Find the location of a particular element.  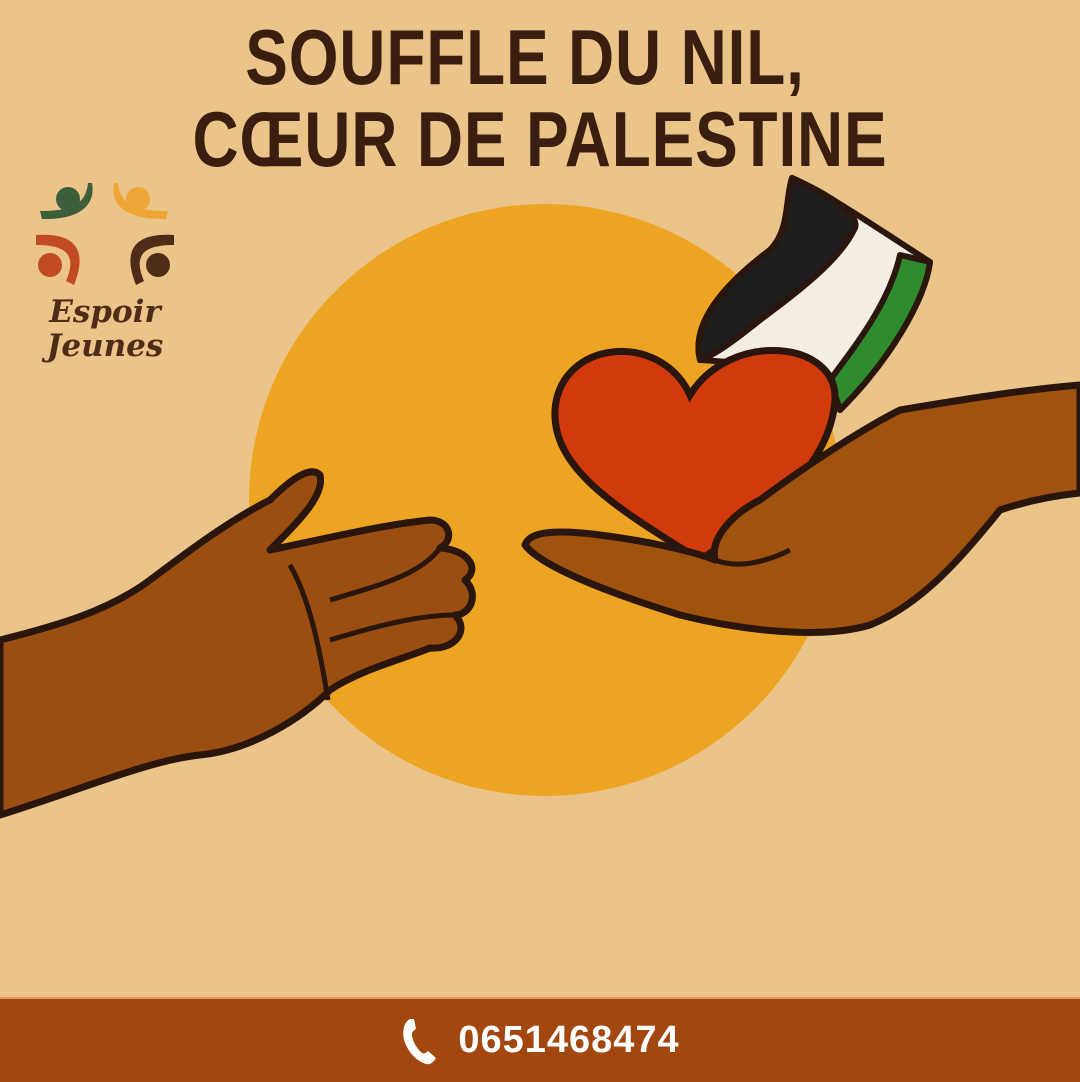

title-line-2: CŒUR DE PALESTINE is located at coordinates (540, 139).